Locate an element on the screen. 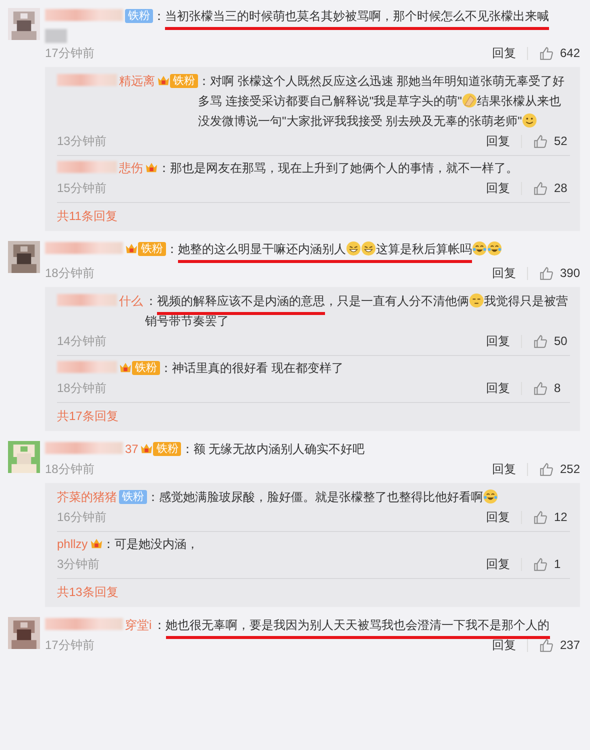 This screenshot has width=590, height=750. like-count: 52 is located at coordinates (561, 141).